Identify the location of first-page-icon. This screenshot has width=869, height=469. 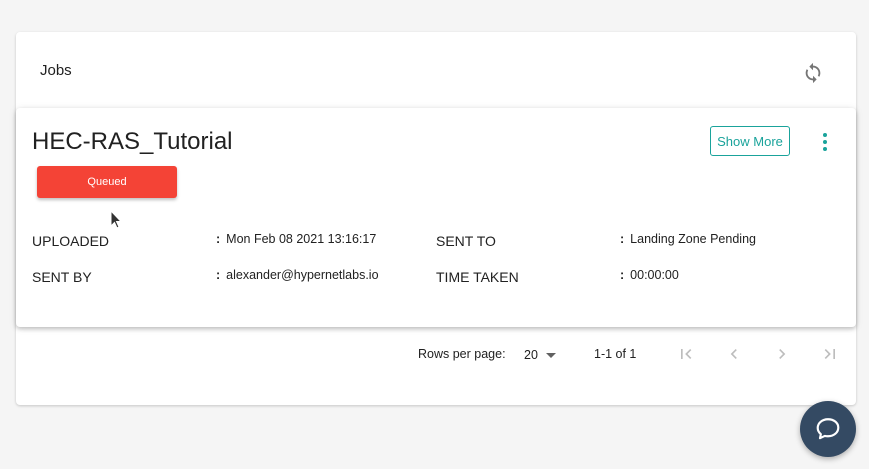
(686, 354).